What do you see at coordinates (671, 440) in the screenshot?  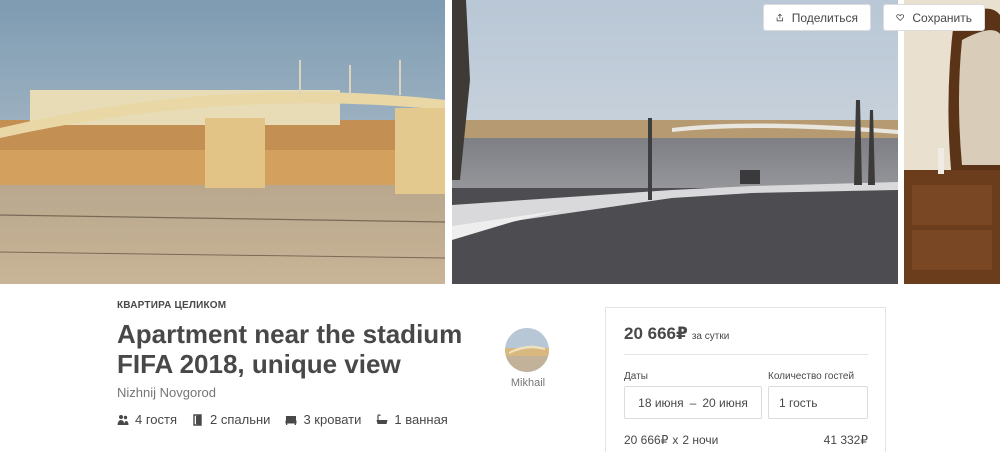 I see `price-breakdown-formula: 20 666₽ x 2 ночи` at bounding box center [671, 440].